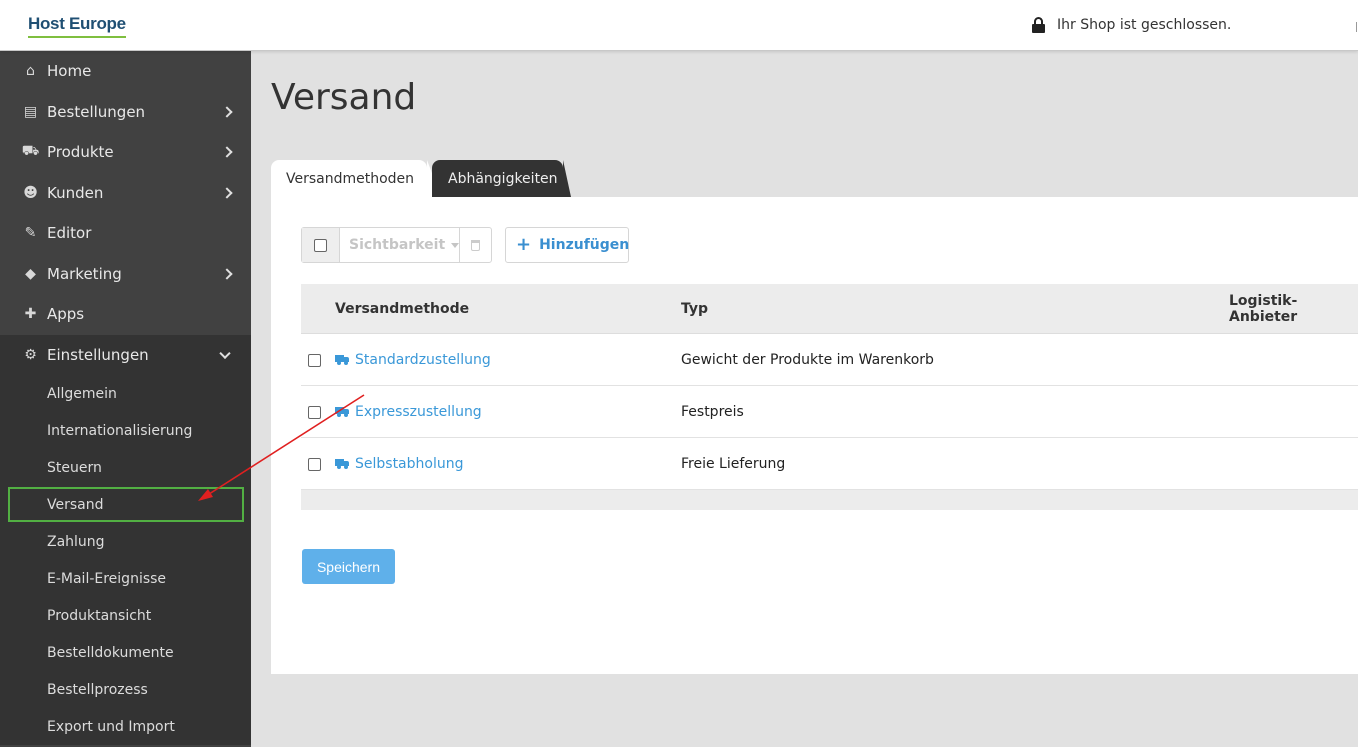 The height and width of the screenshot is (747, 1358). Describe the element at coordinates (30, 71) in the screenshot. I see `home-icon: ⌂` at that location.